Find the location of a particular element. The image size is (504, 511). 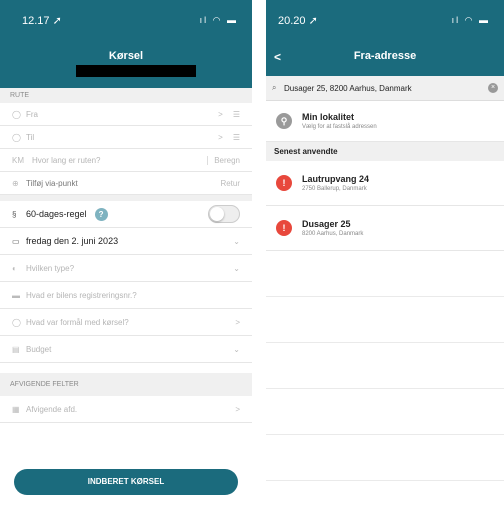

distance-placeholder: Hvor lang er ruten? is located at coordinates (66, 160).